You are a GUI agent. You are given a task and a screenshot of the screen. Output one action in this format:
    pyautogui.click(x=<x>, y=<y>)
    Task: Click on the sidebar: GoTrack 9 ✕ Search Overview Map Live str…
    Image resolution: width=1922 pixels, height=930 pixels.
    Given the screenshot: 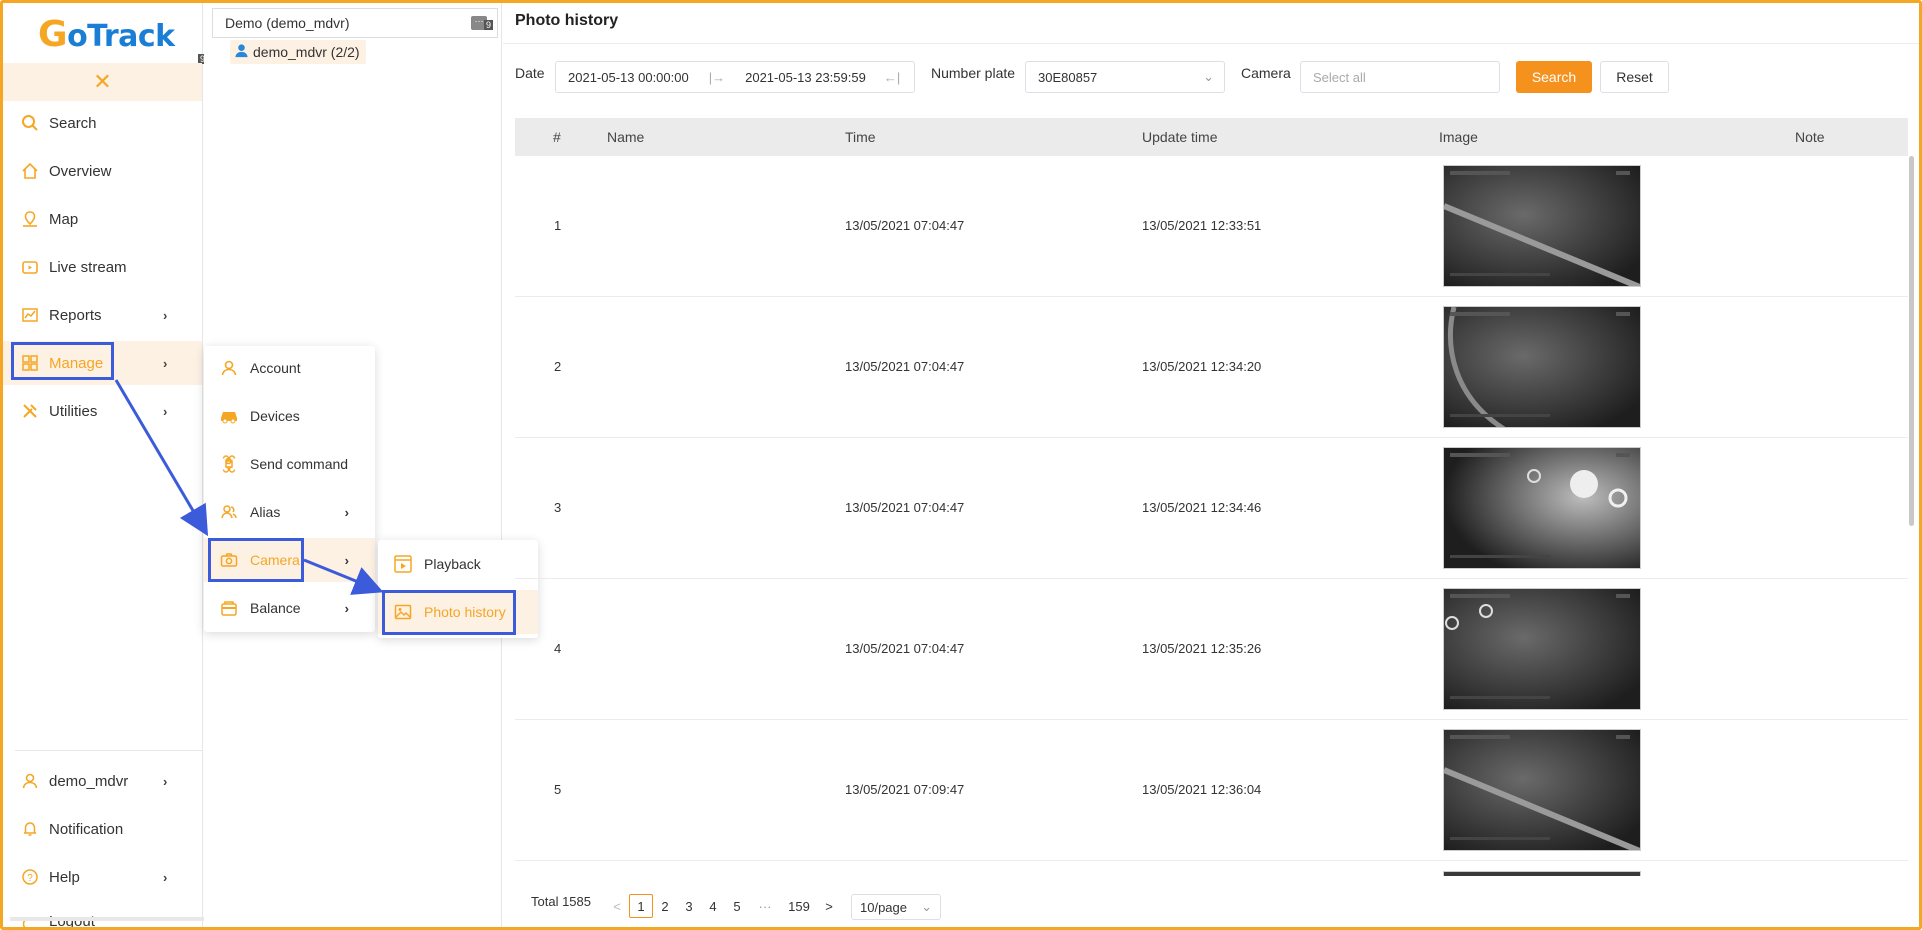 What is the action you would take?
    pyautogui.click(x=105, y=465)
    